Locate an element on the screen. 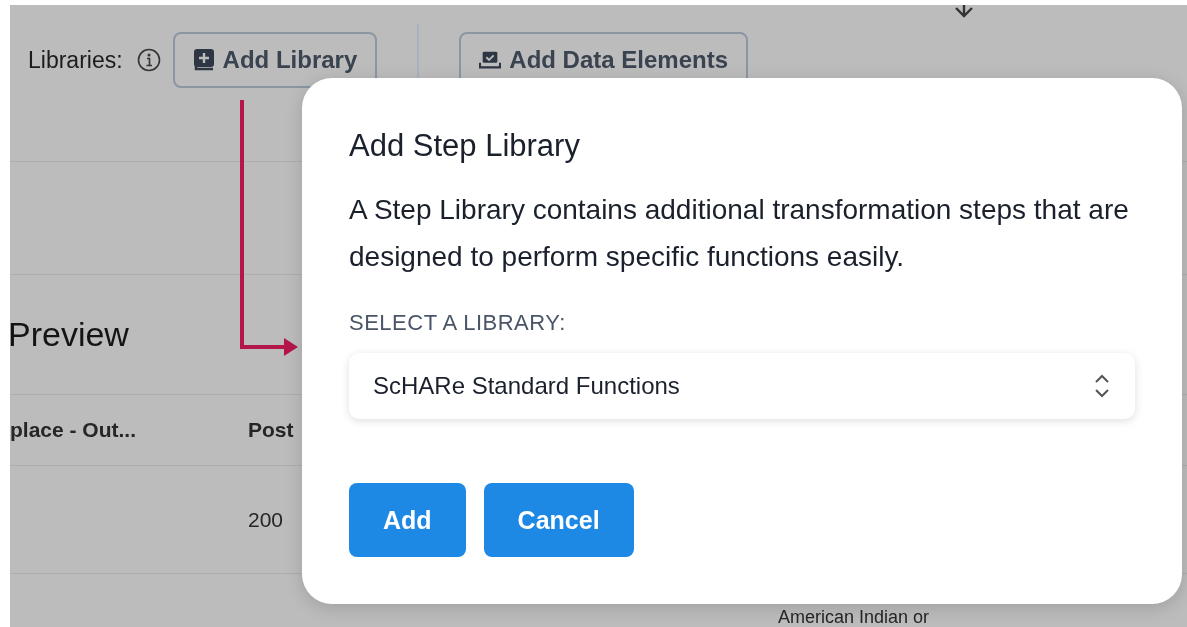  book-plus-icon is located at coordinates (203, 60).